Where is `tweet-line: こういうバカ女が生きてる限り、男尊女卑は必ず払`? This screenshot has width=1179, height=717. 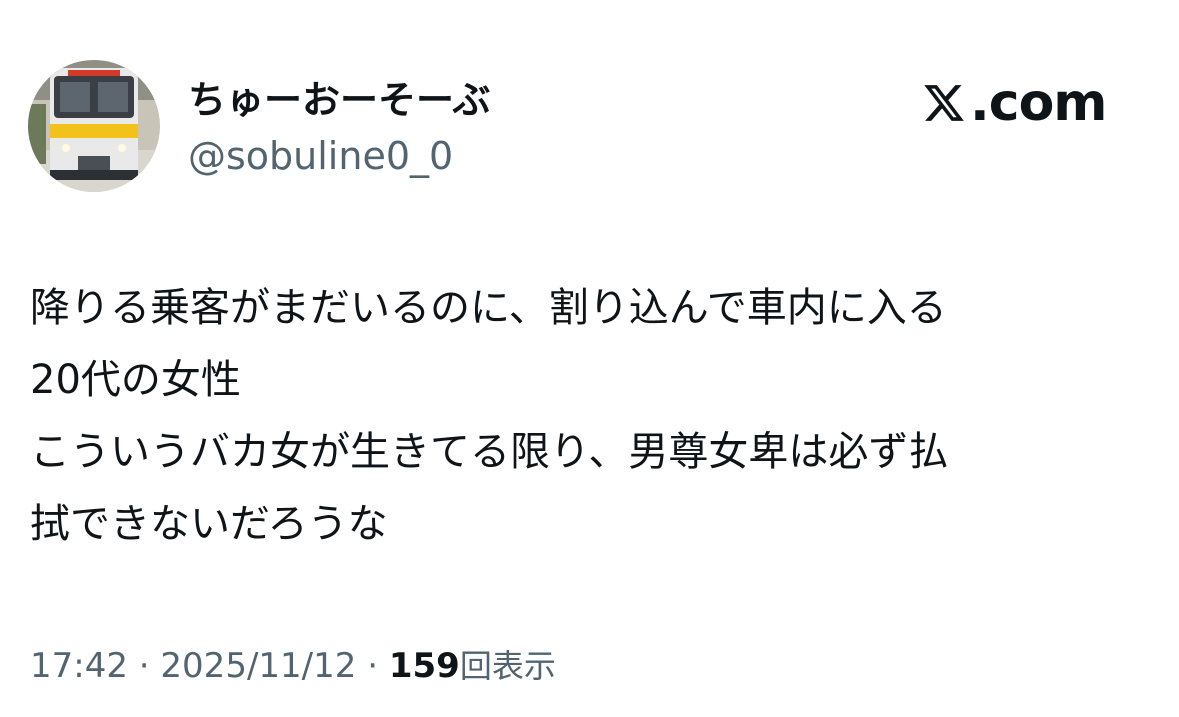
tweet-line: こういうバカ女が生きてる限り、男尊女卑は必ず払 is located at coordinates (489, 452).